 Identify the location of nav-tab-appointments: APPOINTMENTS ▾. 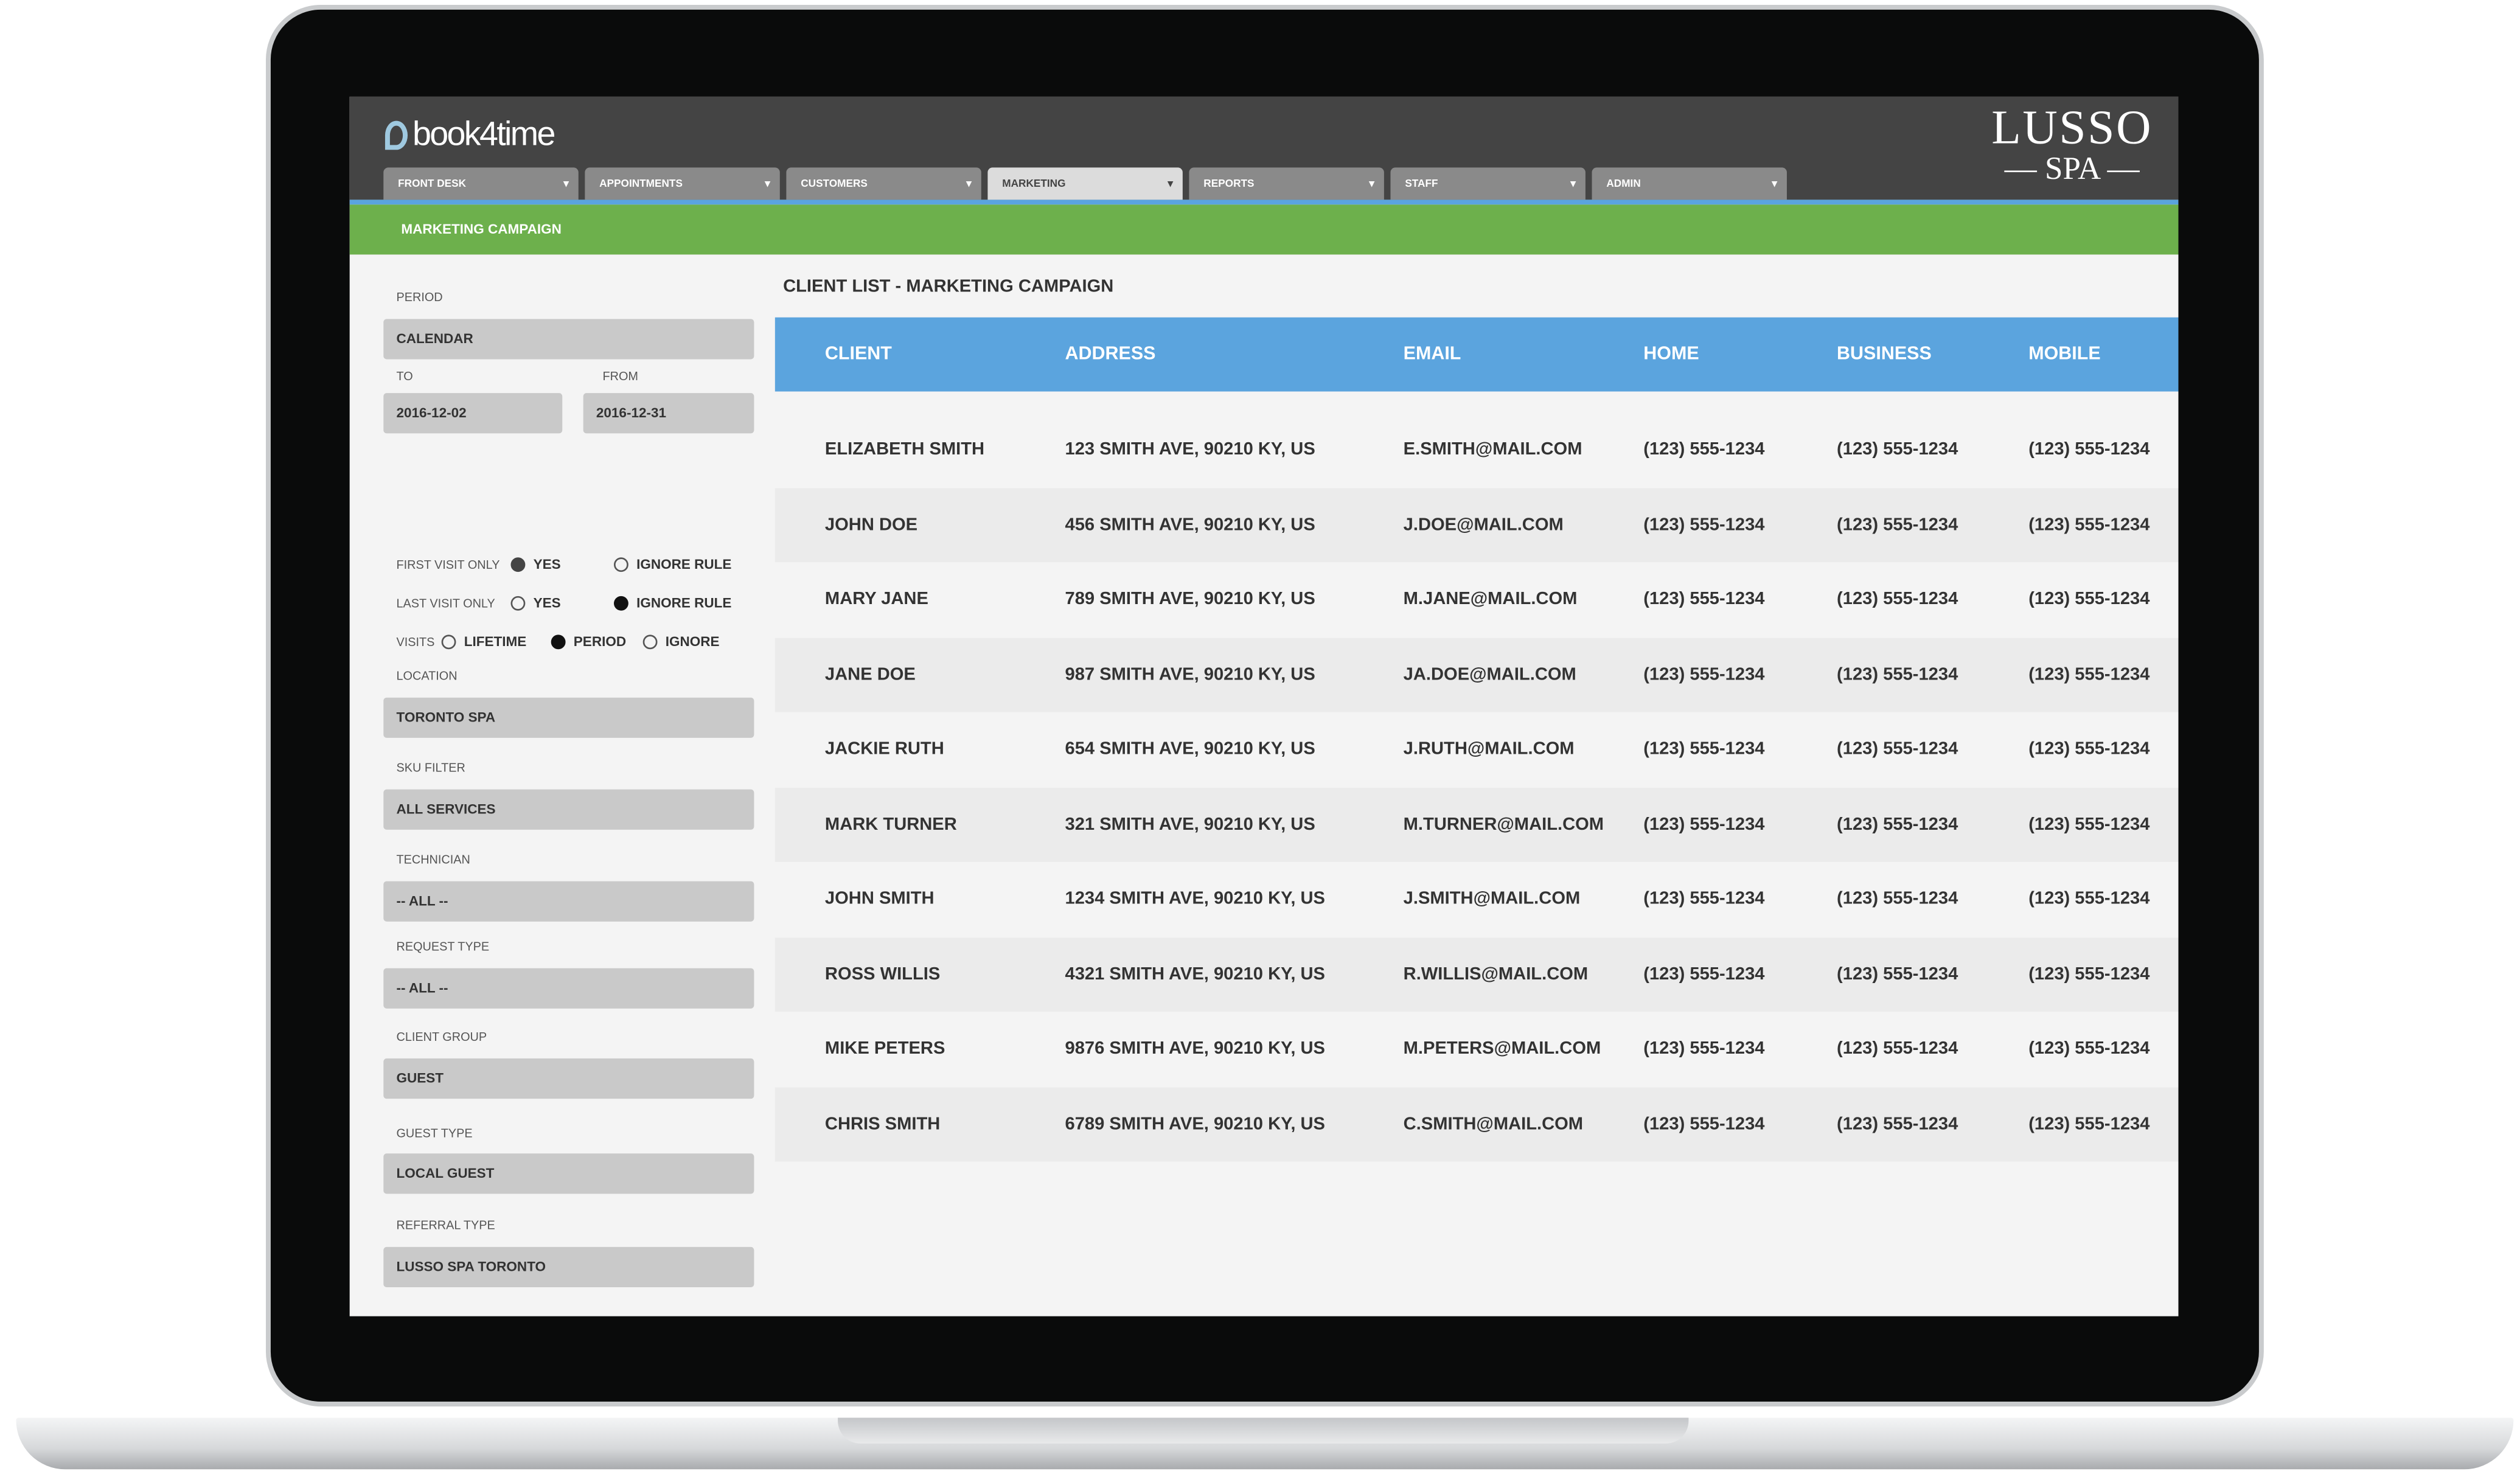
(682, 183).